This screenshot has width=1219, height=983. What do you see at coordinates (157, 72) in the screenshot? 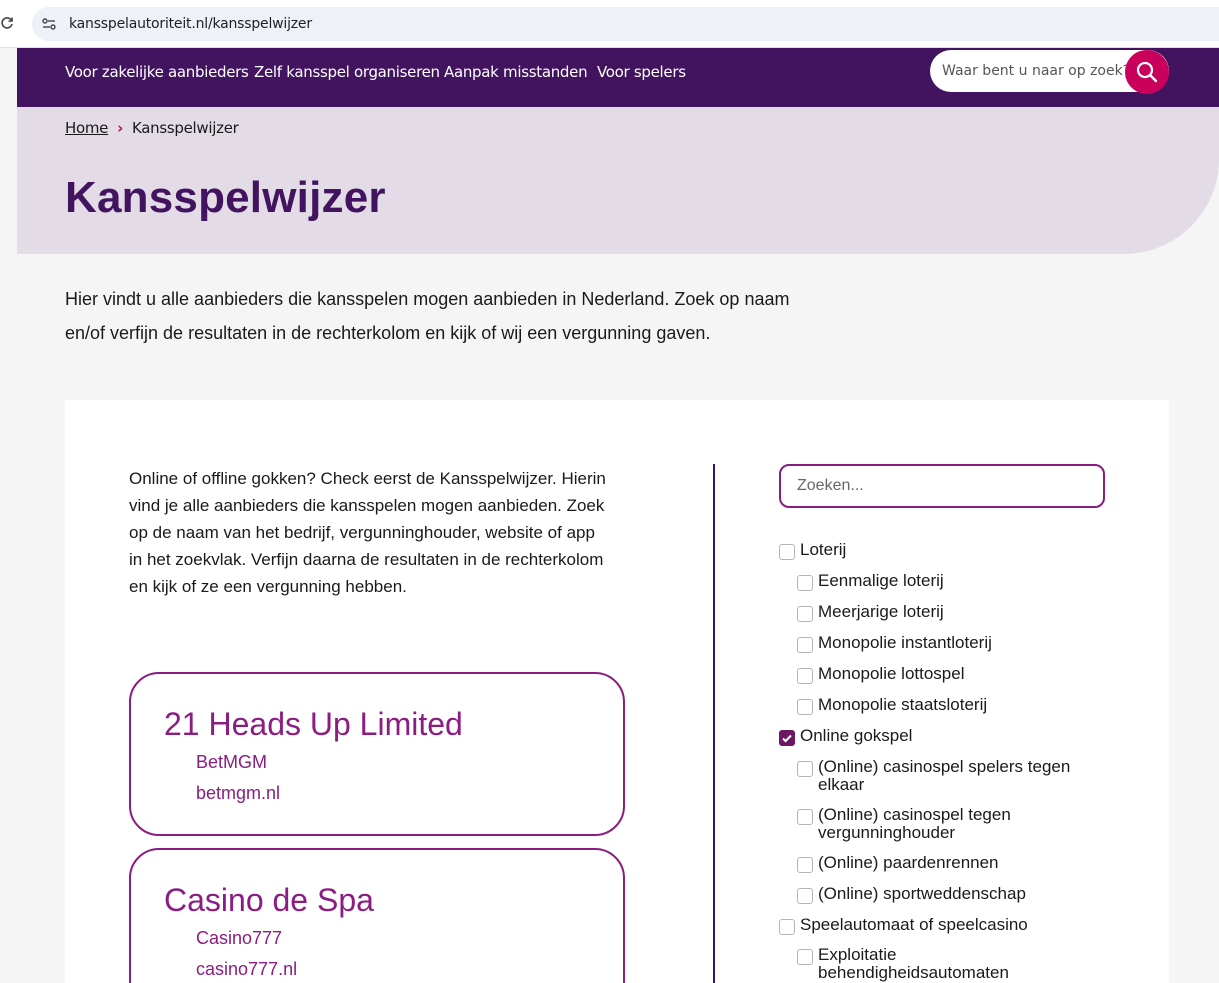
I see `nav-item-zakelijke-aanbieders: Voor zakelijke aanbieders` at bounding box center [157, 72].